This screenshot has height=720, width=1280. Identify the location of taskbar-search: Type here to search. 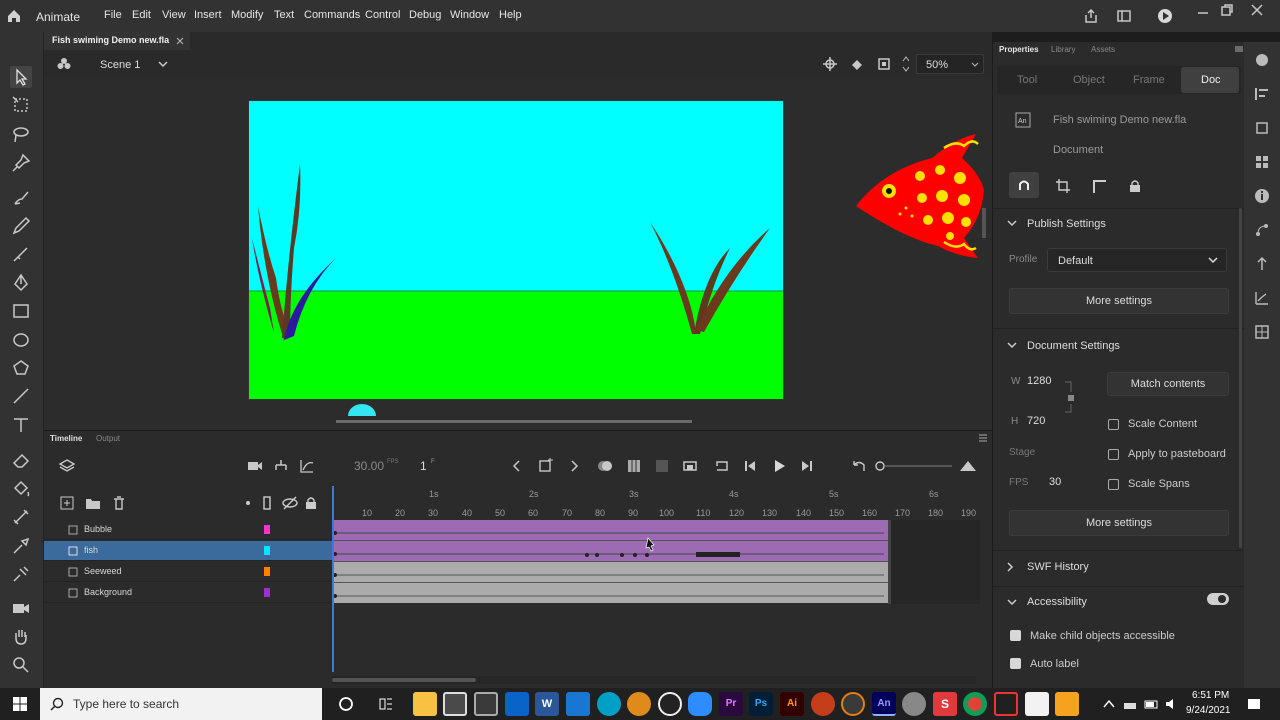
(181, 704).